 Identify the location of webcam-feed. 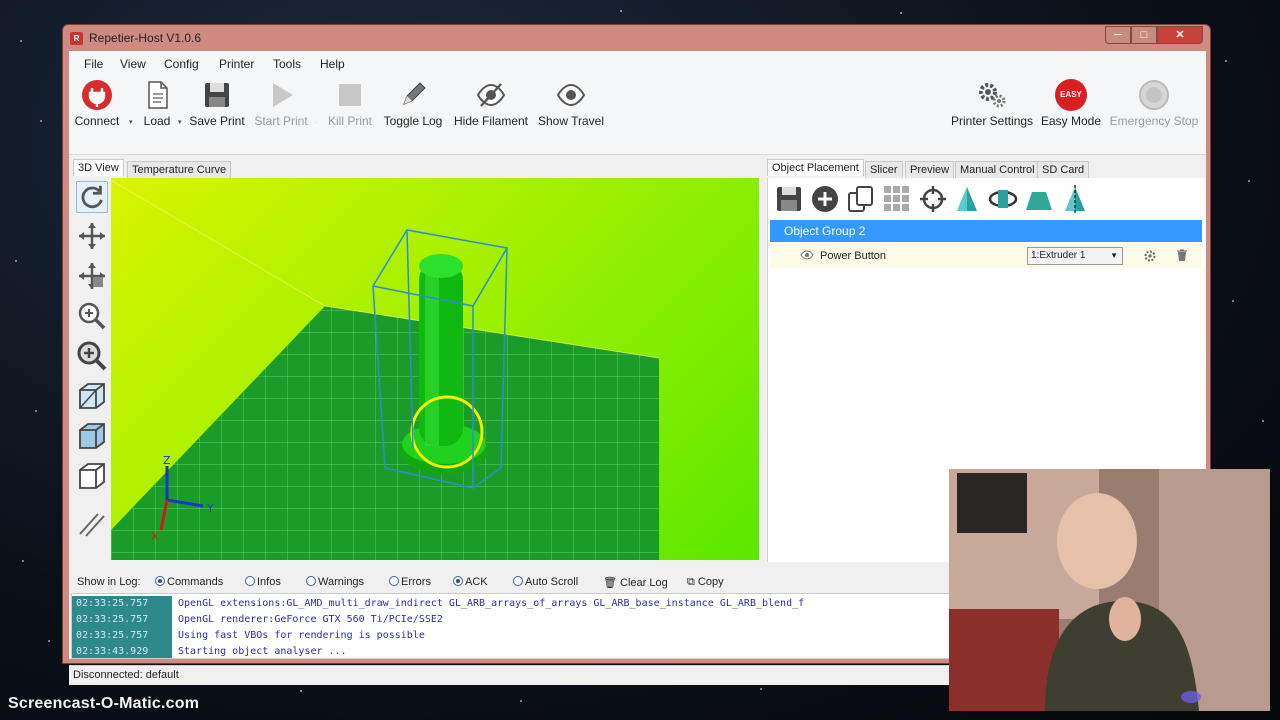
(1109, 590).